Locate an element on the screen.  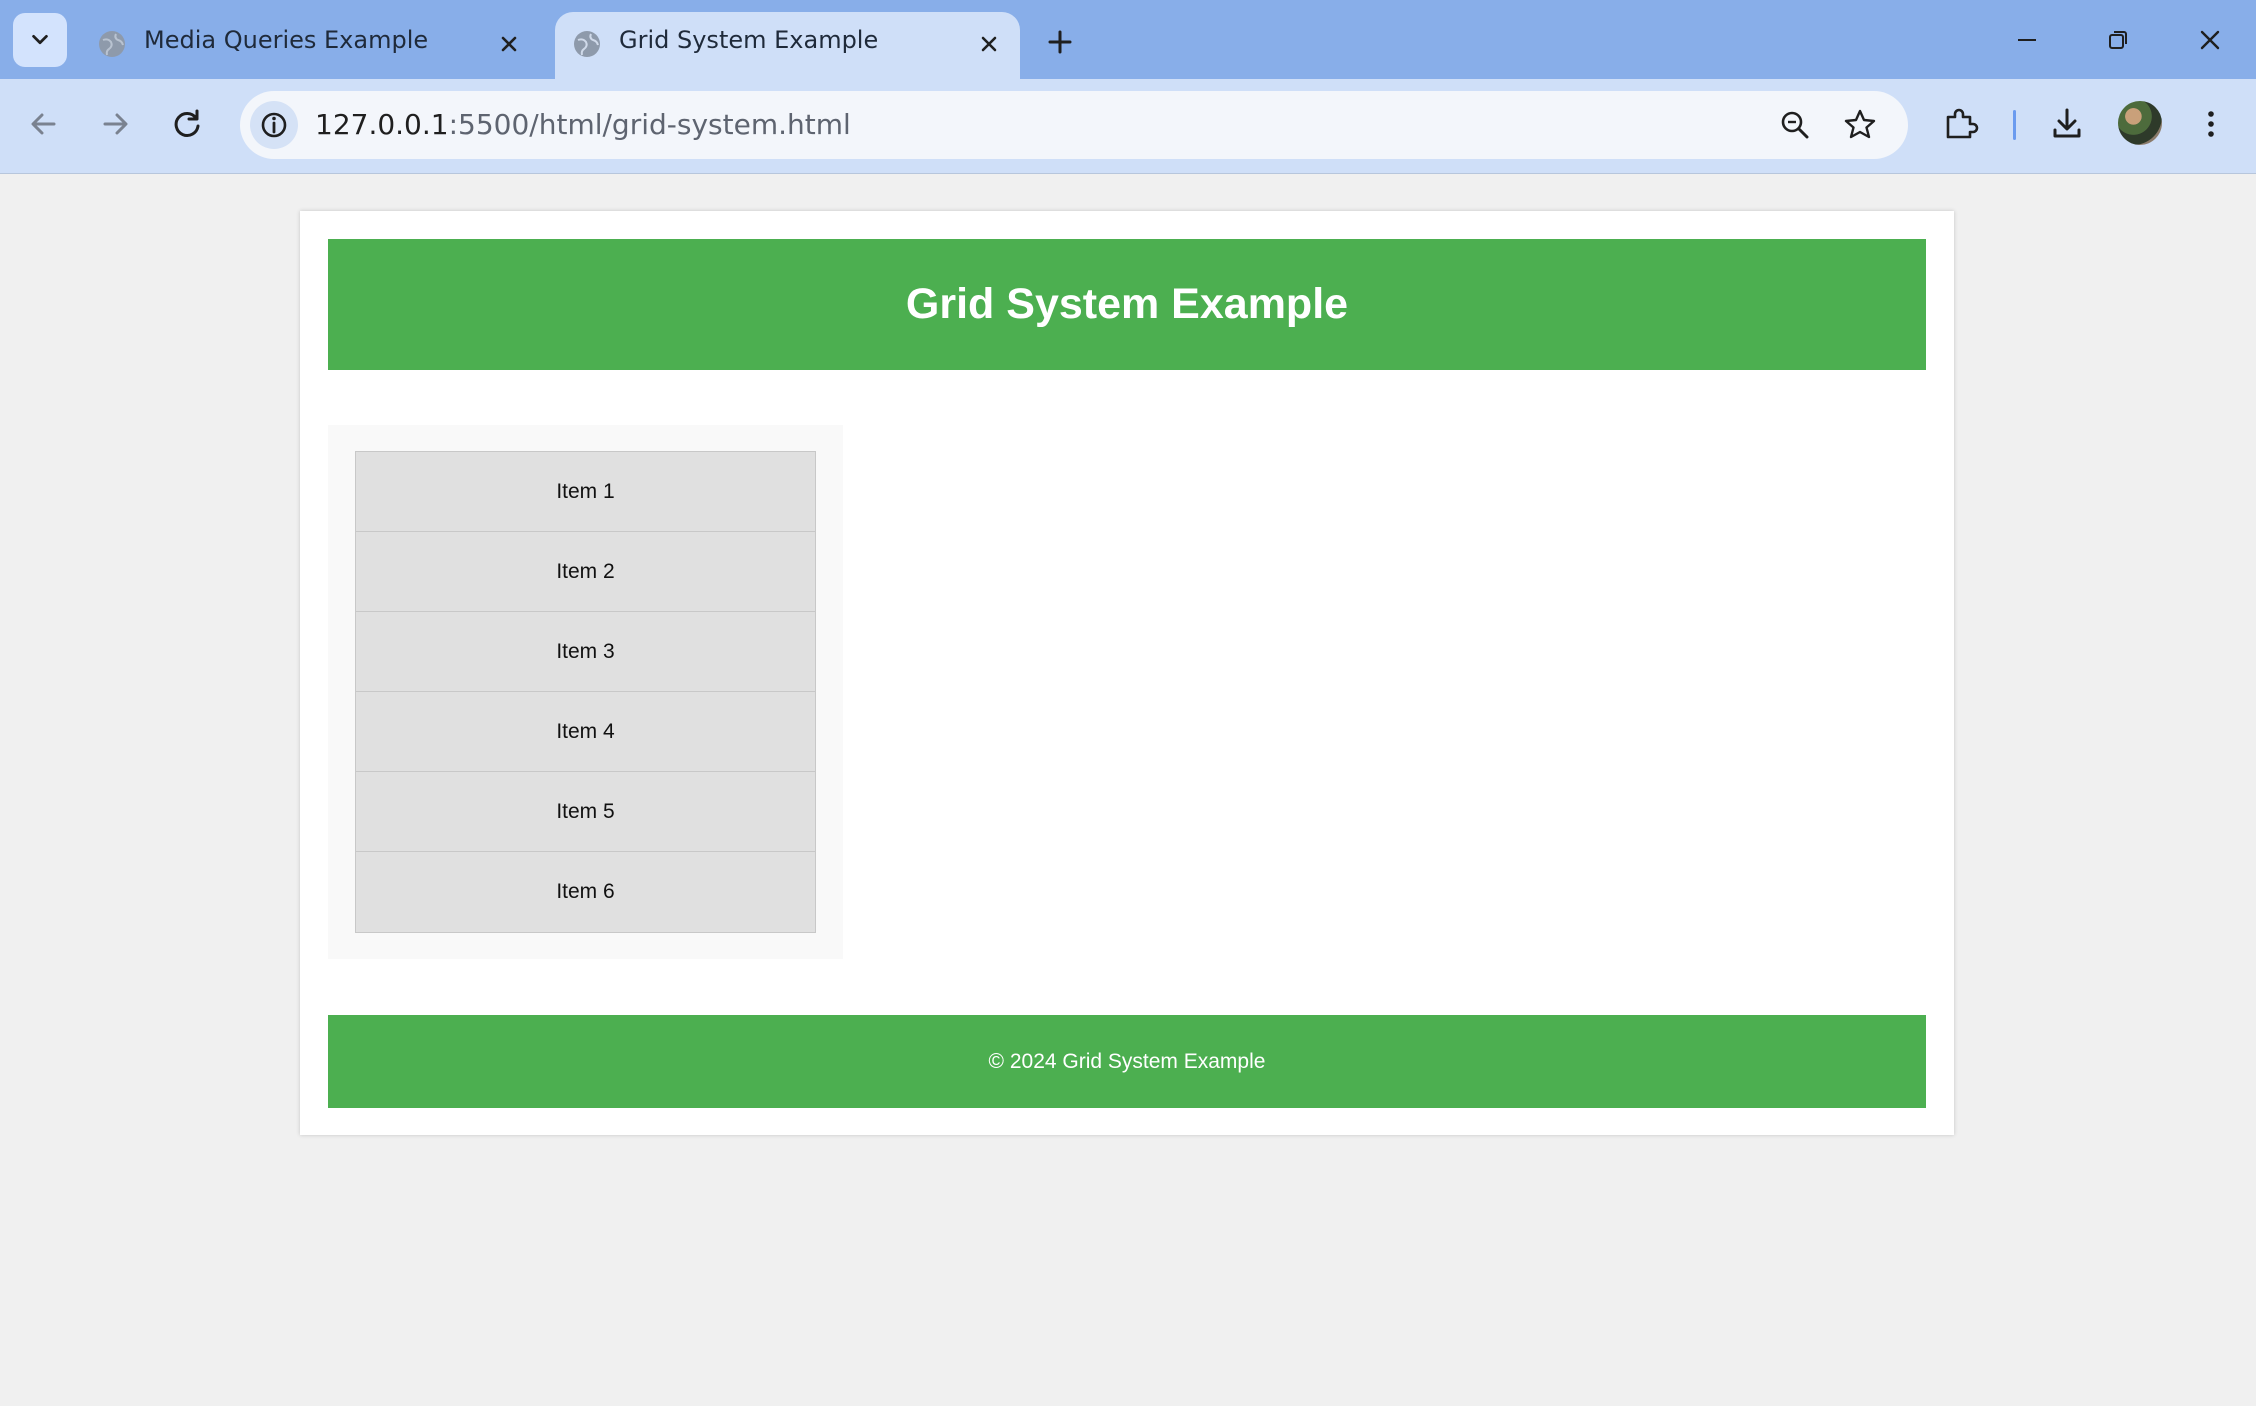
browser-toolbar: 127.0.0.1:5500/html/grid-system.html is located at coordinates (1128, 126).